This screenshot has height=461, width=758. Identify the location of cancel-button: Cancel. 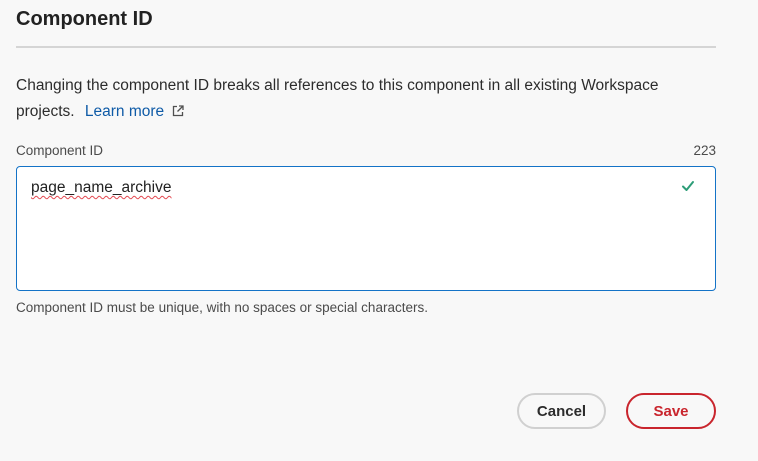
(561, 411).